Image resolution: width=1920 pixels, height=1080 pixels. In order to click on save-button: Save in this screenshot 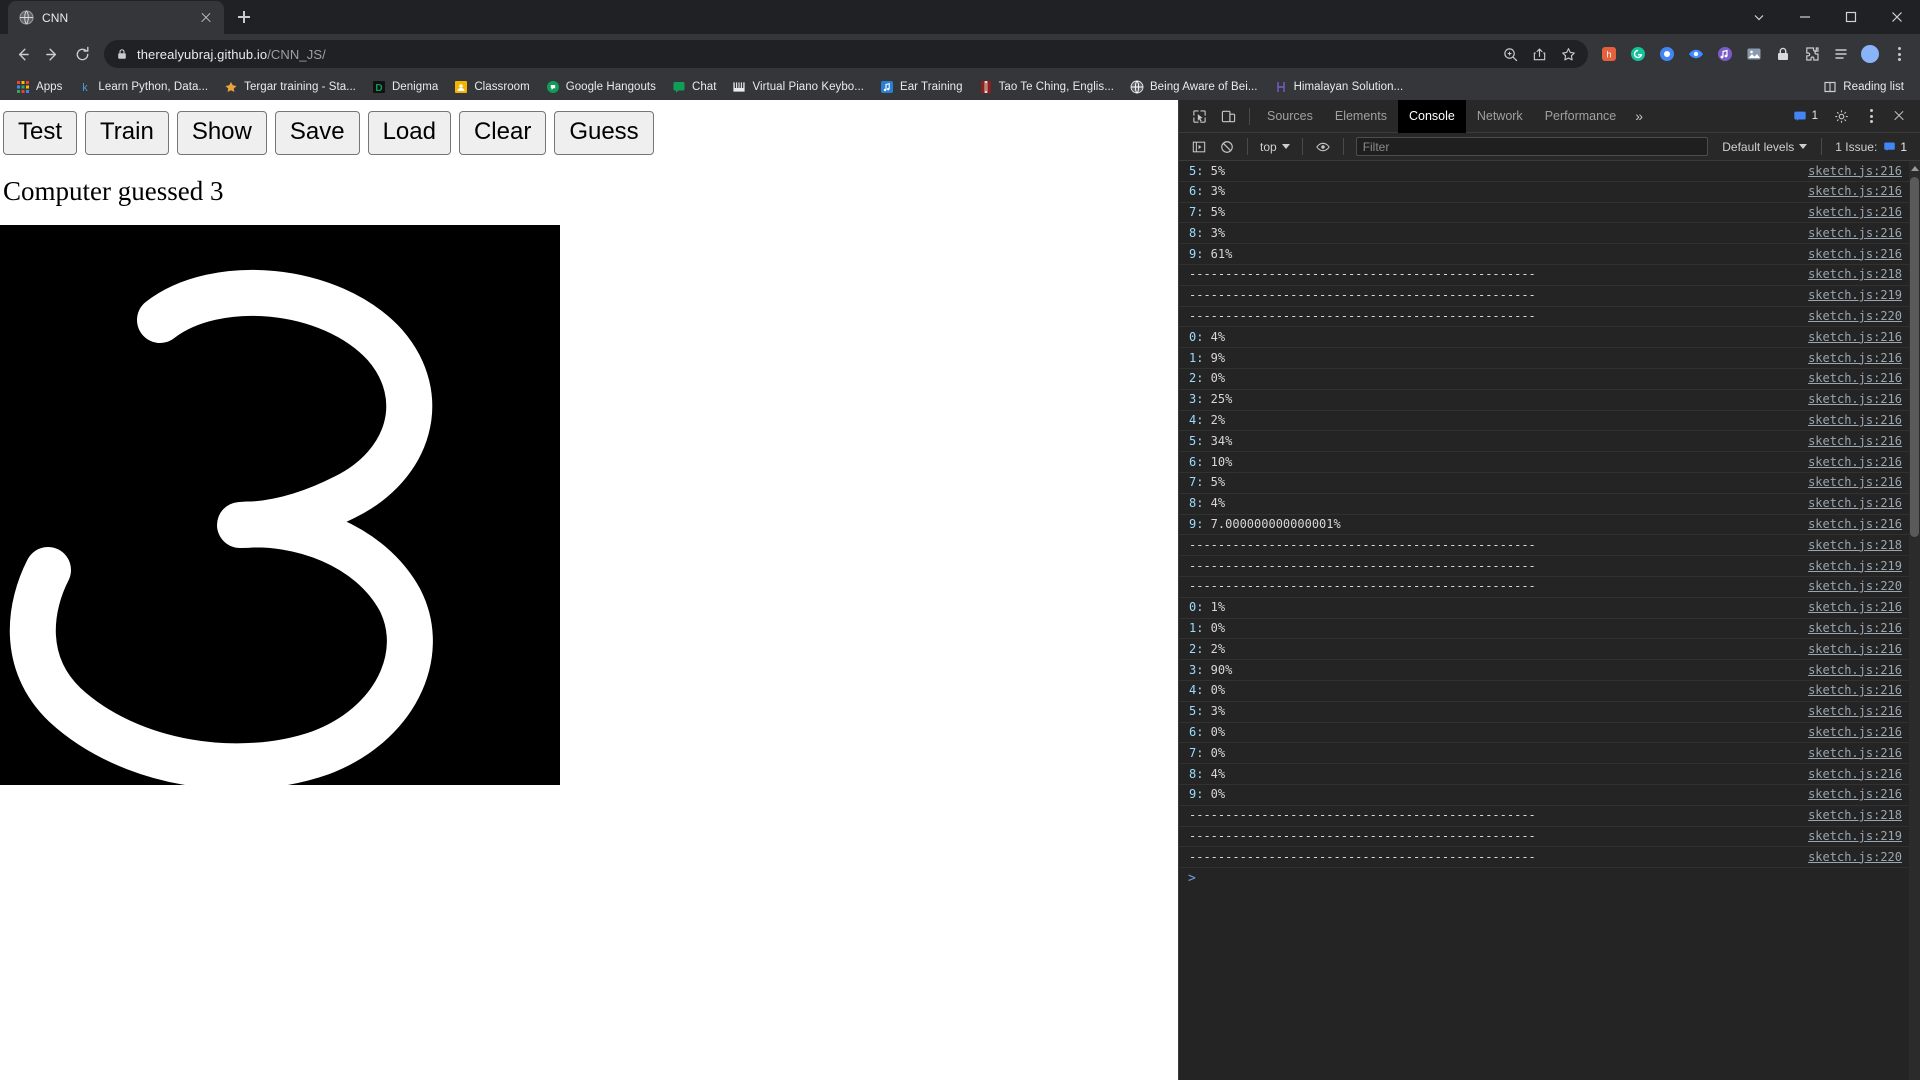, I will do `click(317, 133)`.